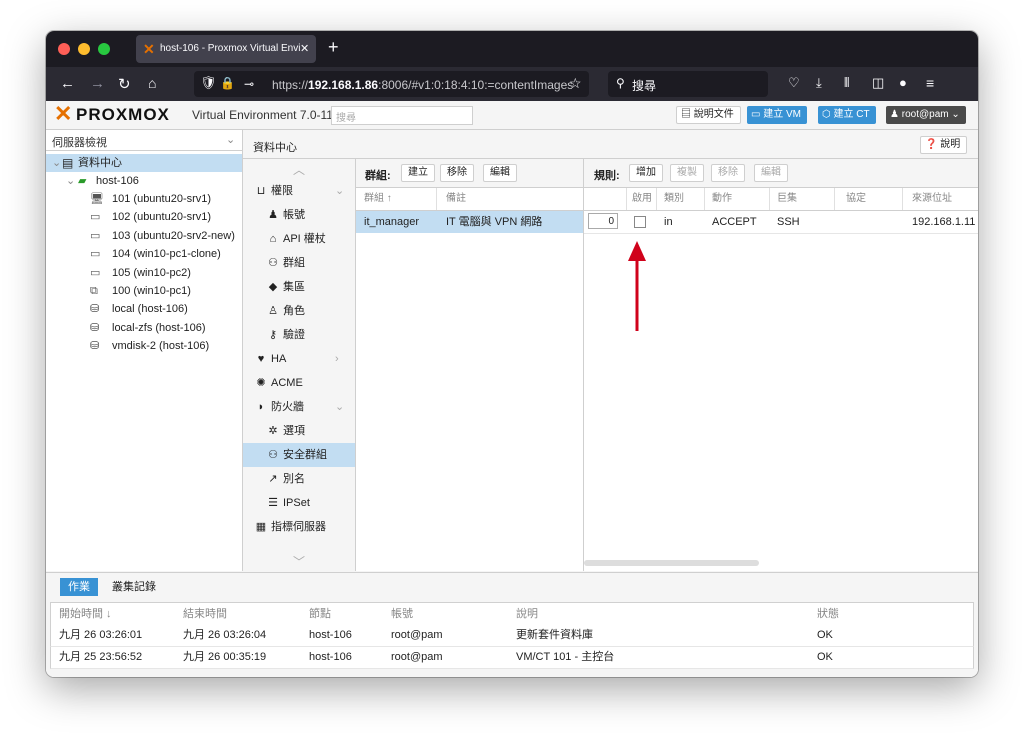 Image resolution: width=1024 pixels, height=739 pixels. Describe the element at coordinates (67, 83) in the screenshot. I see `back-icon: ←` at that location.